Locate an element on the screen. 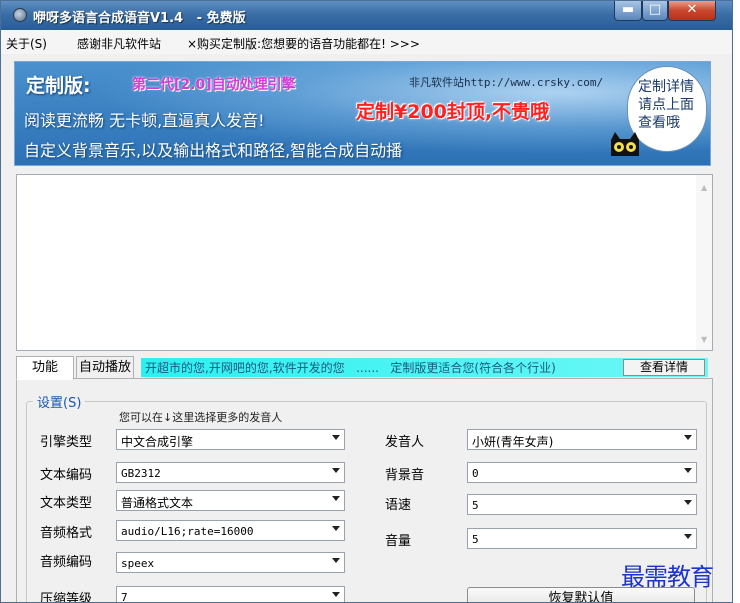 The height and width of the screenshot is (603, 740). compression-value: 7 is located at coordinates (124, 597).